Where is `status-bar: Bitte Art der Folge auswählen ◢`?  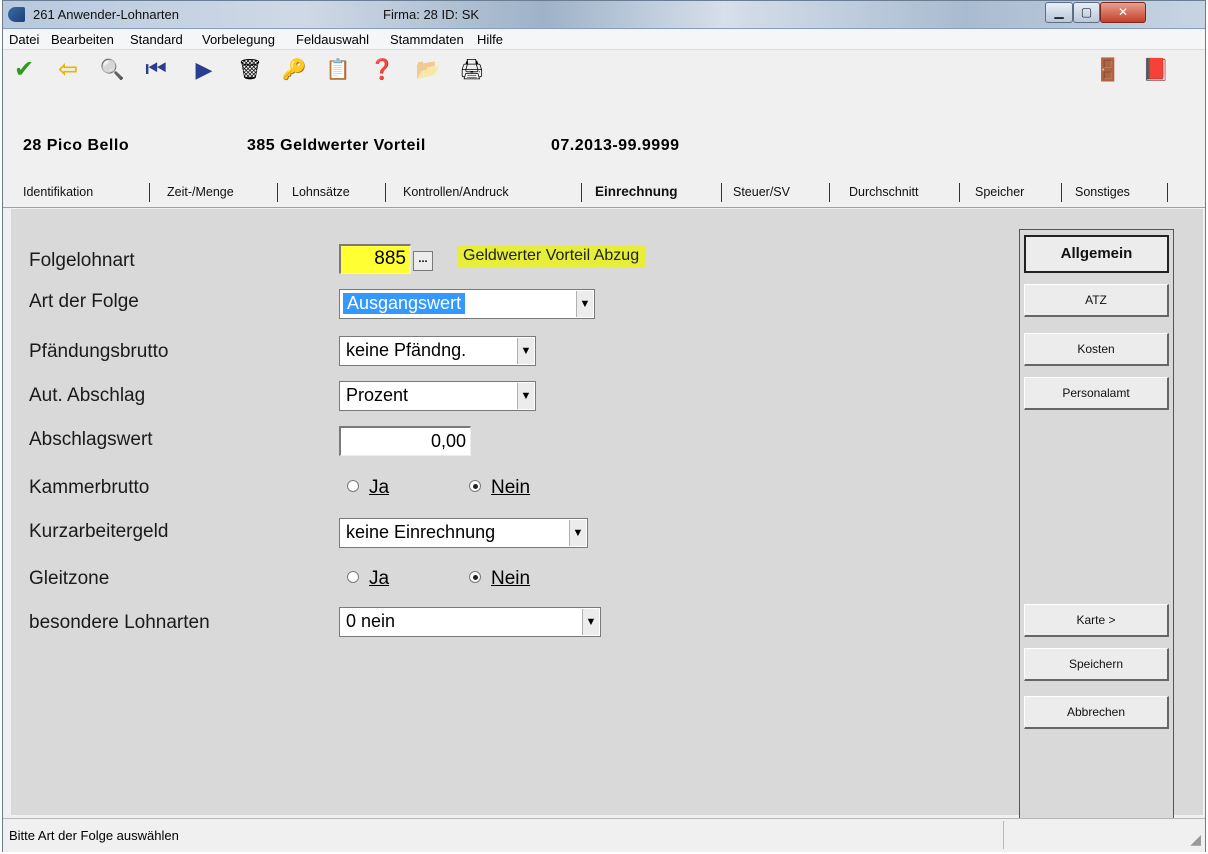
status-bar: Bitte Art der Folge auswählen ◢ is located at coordinates (604, 835).